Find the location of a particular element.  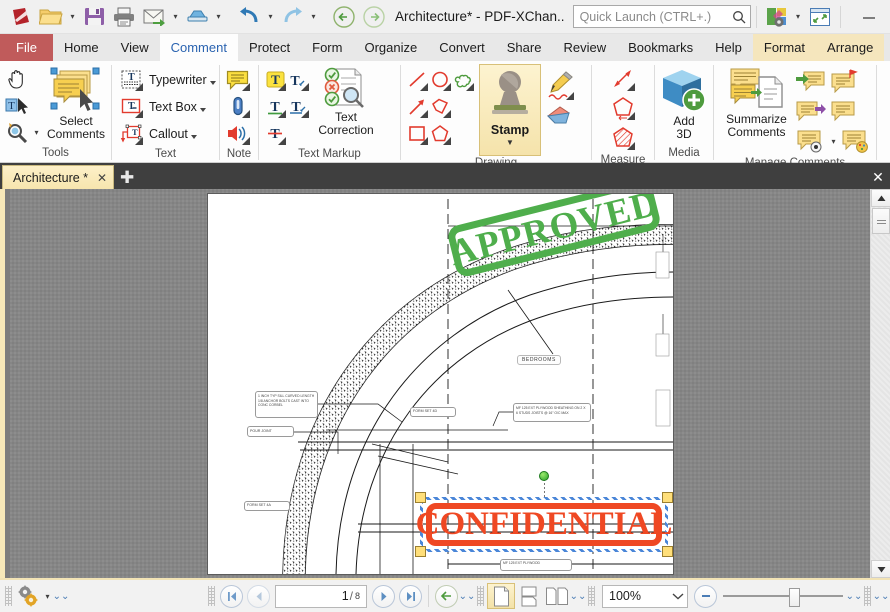

tab-bookmarks: Bookmarks is located at coordinates (660, 47).